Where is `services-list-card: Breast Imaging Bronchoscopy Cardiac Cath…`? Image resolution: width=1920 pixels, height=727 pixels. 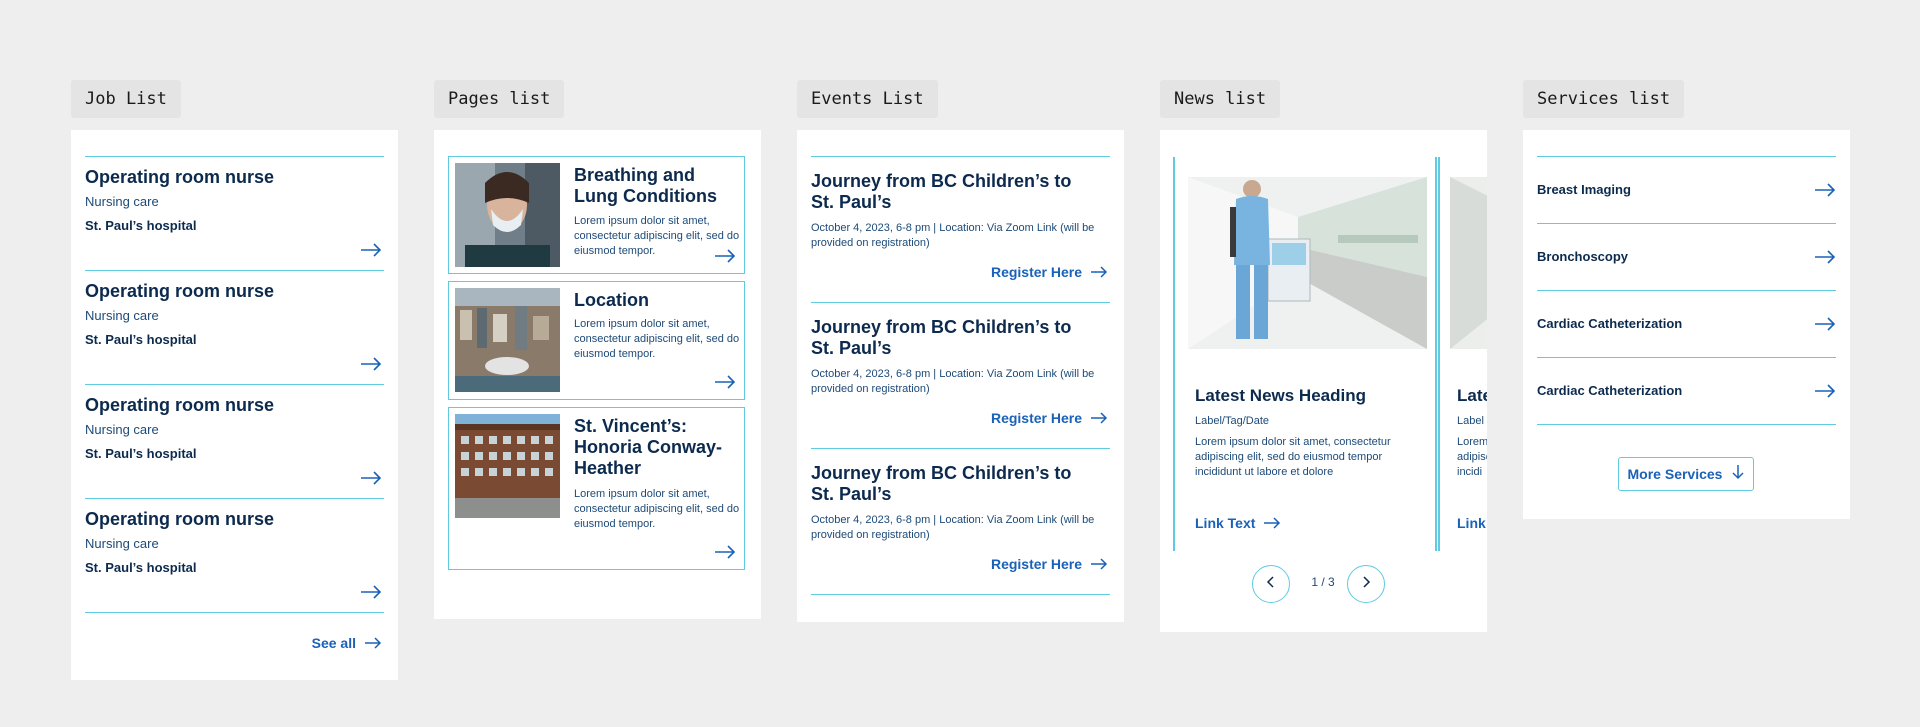 services-list-card: Breast Imaging Bronchoscopy Cardiac Cath… is located at coordinates (1686, 324).